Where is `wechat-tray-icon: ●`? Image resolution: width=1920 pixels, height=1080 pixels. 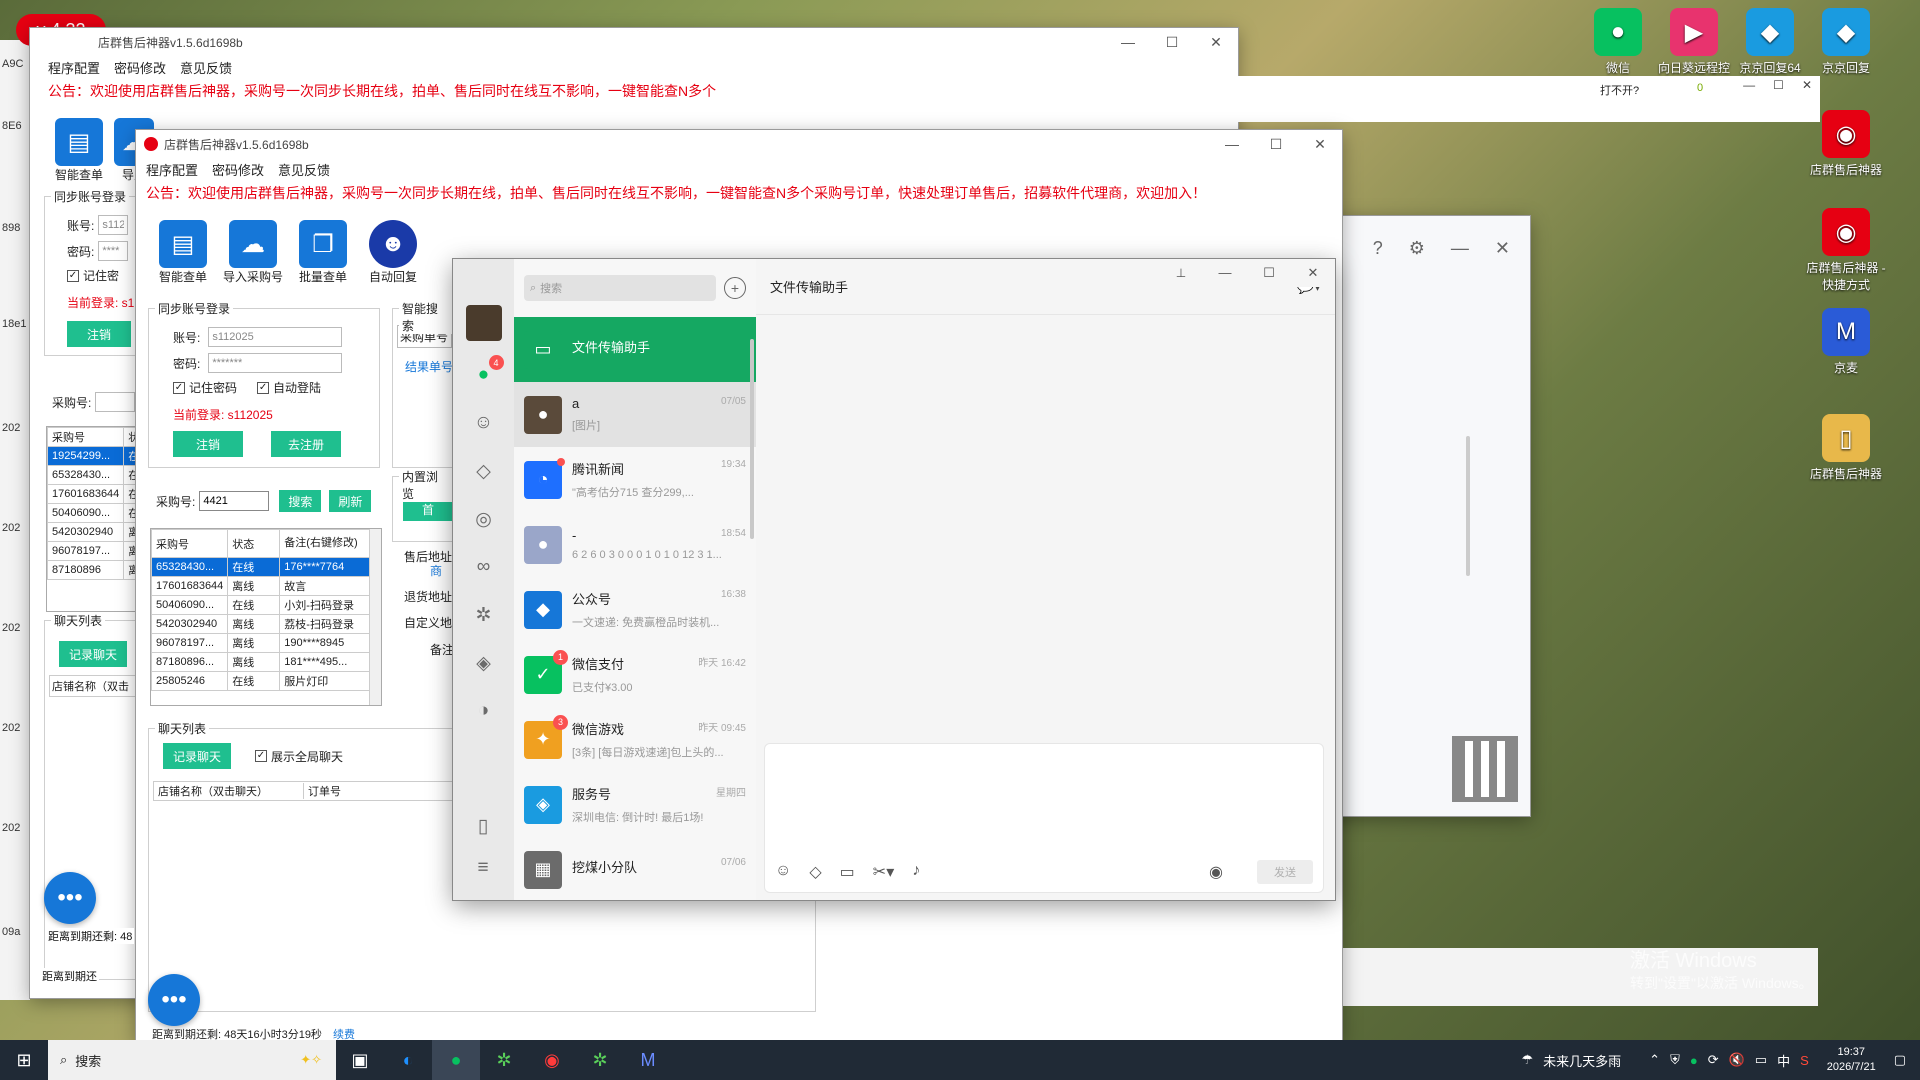
wechat-tray-icon: ● is located at coordinates (1694, 1060).